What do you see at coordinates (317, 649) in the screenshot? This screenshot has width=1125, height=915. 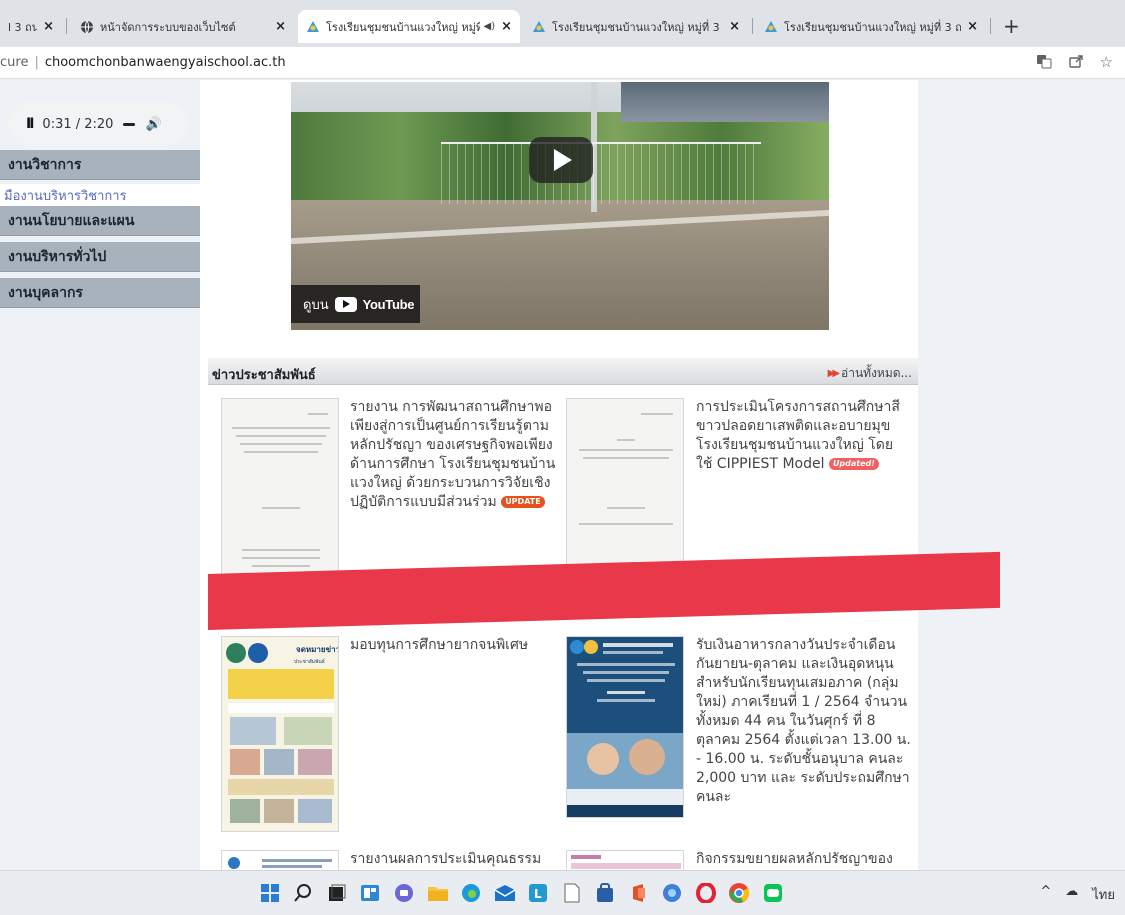 I see `poster-title: จดหมายข่าว` at bounding box center [317, 649].